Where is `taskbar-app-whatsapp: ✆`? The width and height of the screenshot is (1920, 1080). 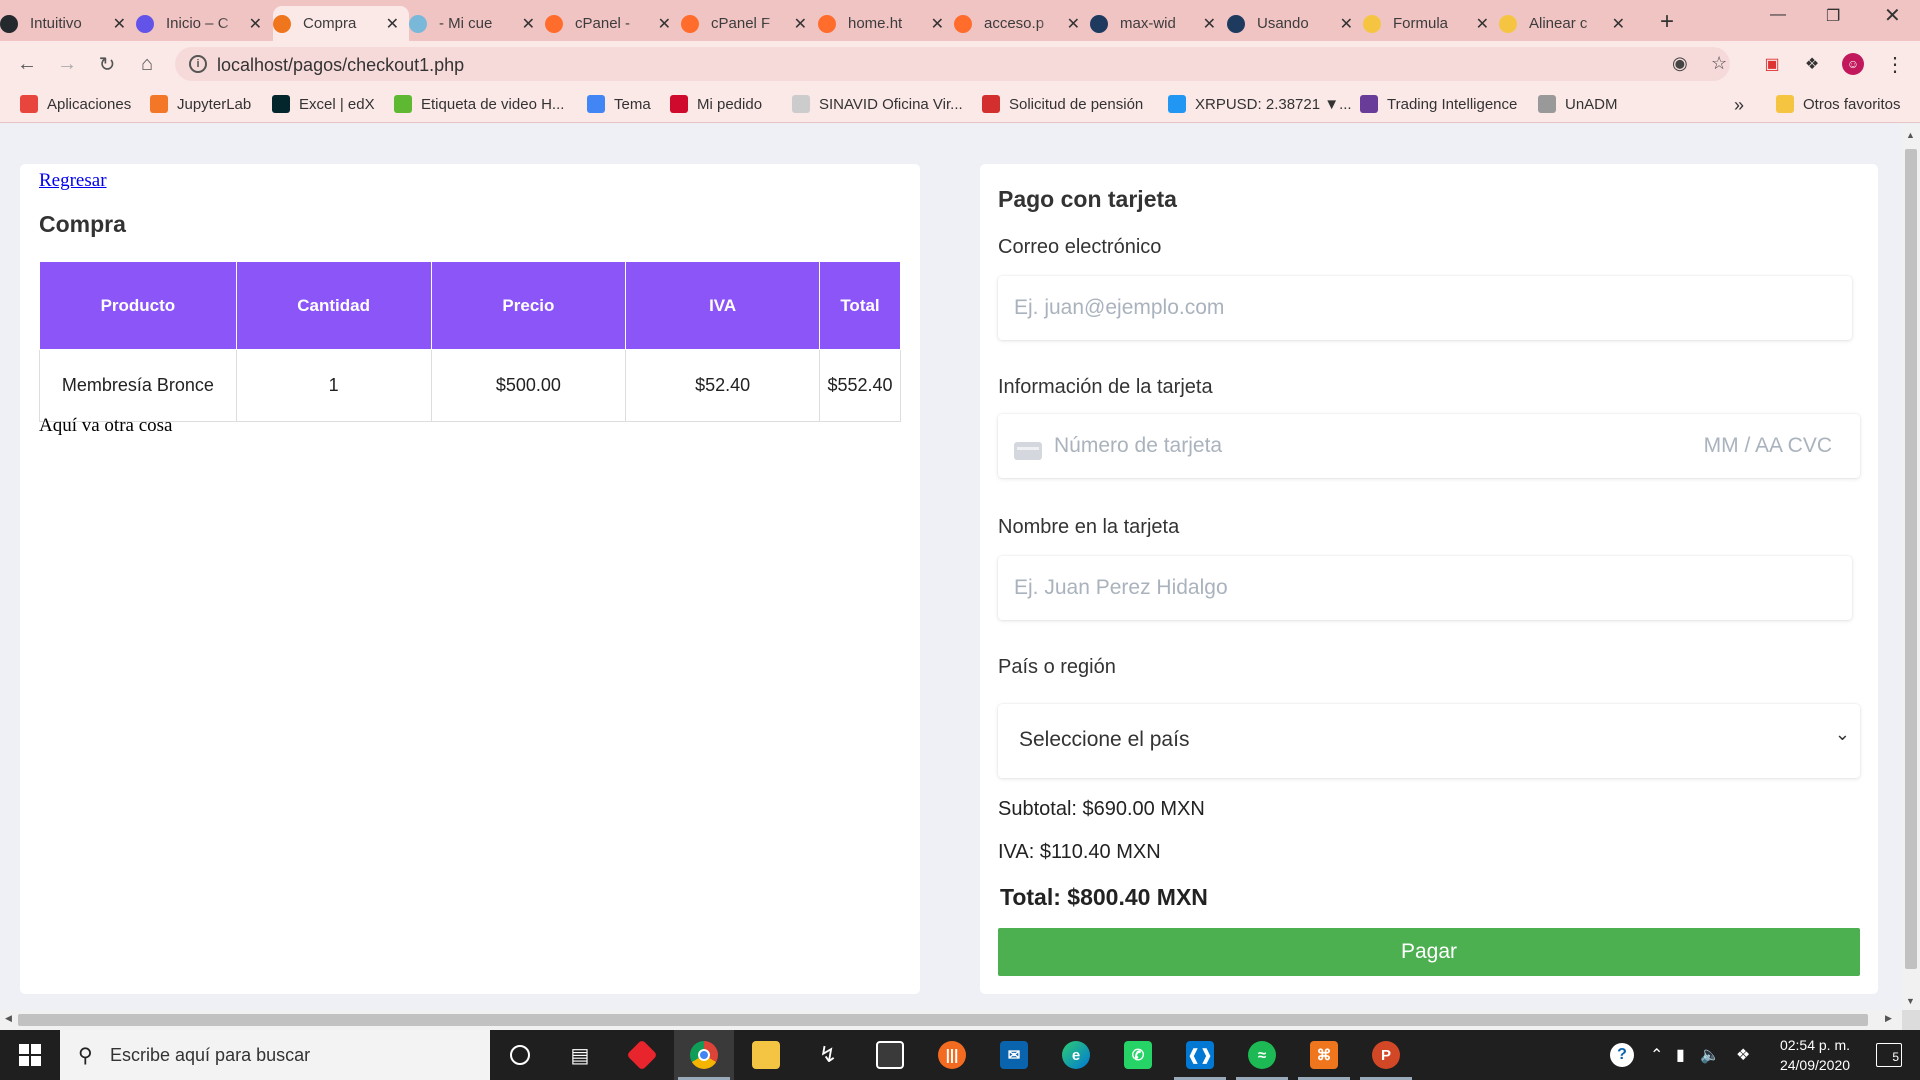 taskbar-app-whatsapp: ✆ is located at coordinates (1138, 1055).